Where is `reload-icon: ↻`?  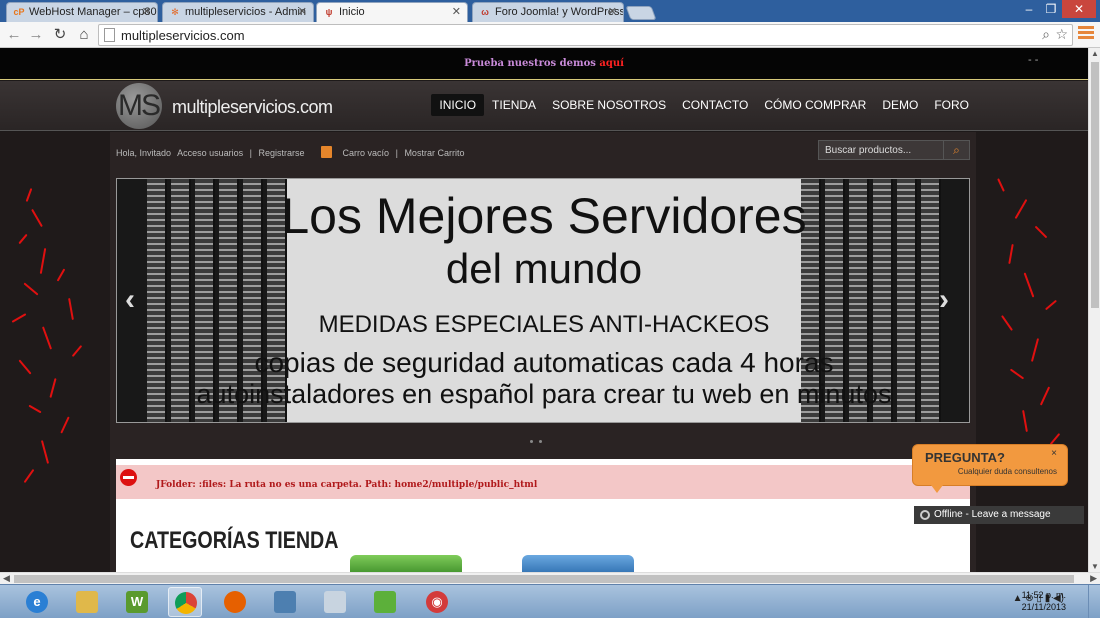
reload-icon: ↻ is located at coordinates (60, 35).